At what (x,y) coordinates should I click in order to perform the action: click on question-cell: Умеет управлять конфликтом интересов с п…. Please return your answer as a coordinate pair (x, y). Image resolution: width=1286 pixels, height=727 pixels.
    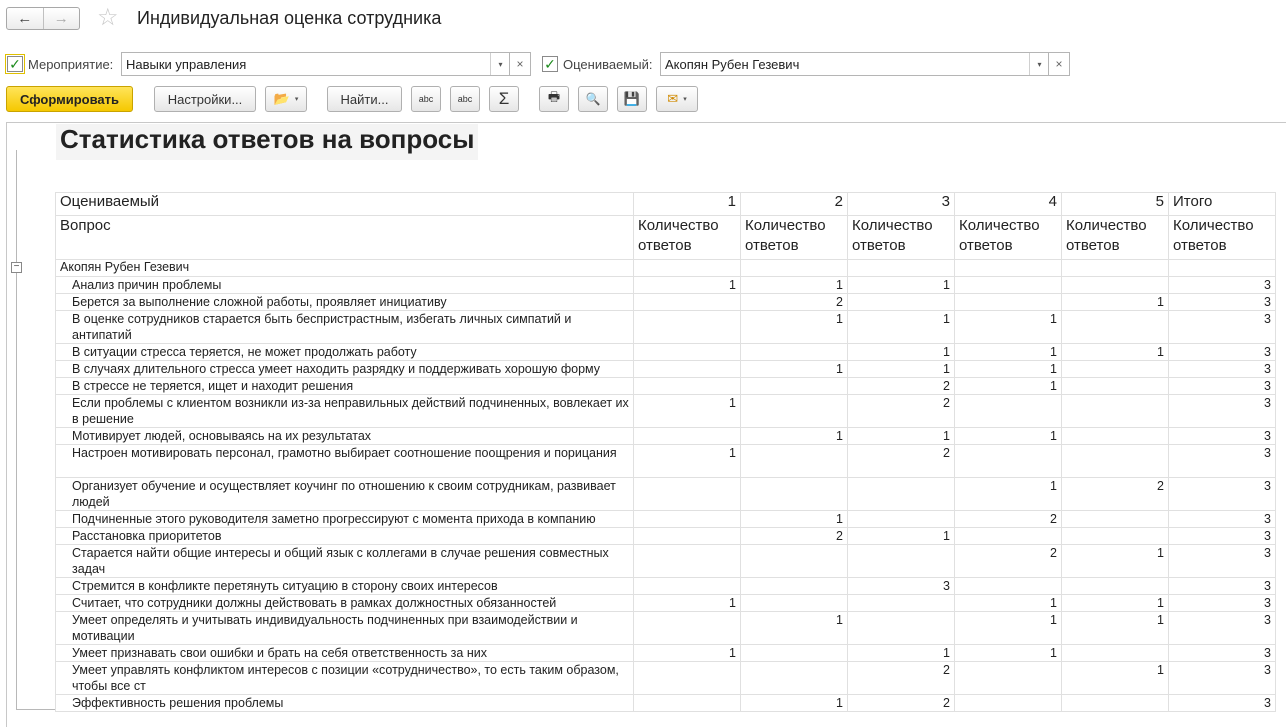
    Looking at the image, I should click on (344, 678).